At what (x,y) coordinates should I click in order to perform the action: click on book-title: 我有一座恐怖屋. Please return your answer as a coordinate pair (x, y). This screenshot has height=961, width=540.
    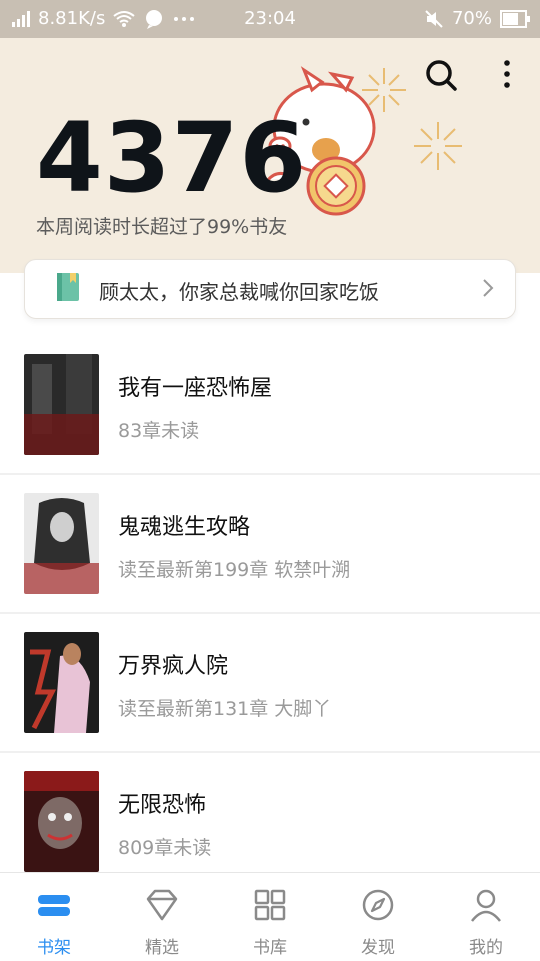
    Looking at the image, I should click on (195, 388).